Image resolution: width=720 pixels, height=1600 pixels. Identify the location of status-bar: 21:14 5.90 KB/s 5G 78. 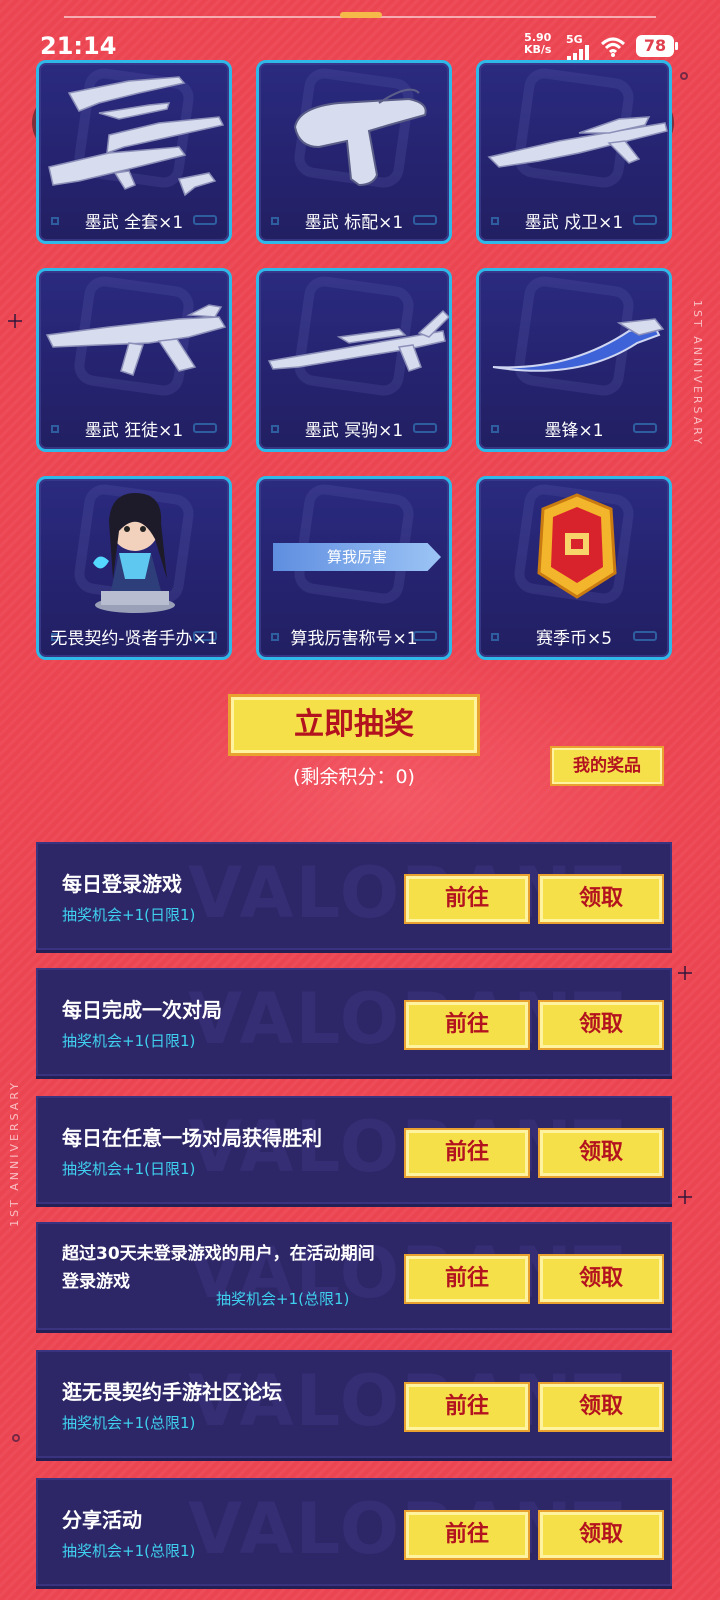
(360, 47).